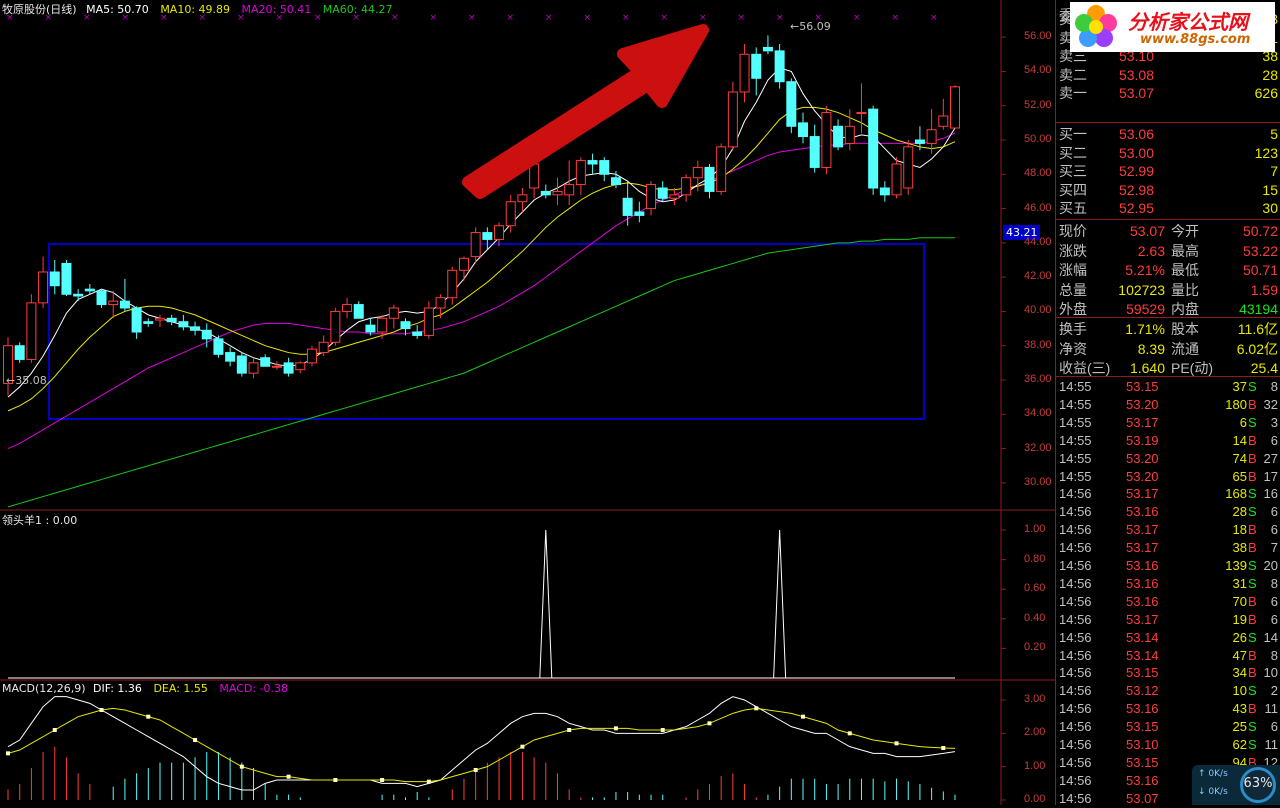 The image size is (1280, 808). Describe the element at coordinates (1168, 190) in the screenshot. I see `buy-level: 买四 52.98 15` at that location.